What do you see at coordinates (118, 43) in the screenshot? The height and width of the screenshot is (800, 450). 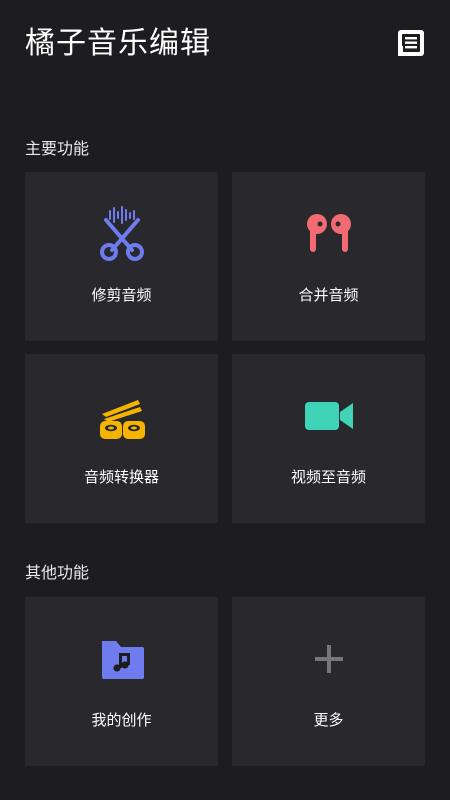 I see `app-title: 橘子音乐编辑` at bounding box center [118, 43].